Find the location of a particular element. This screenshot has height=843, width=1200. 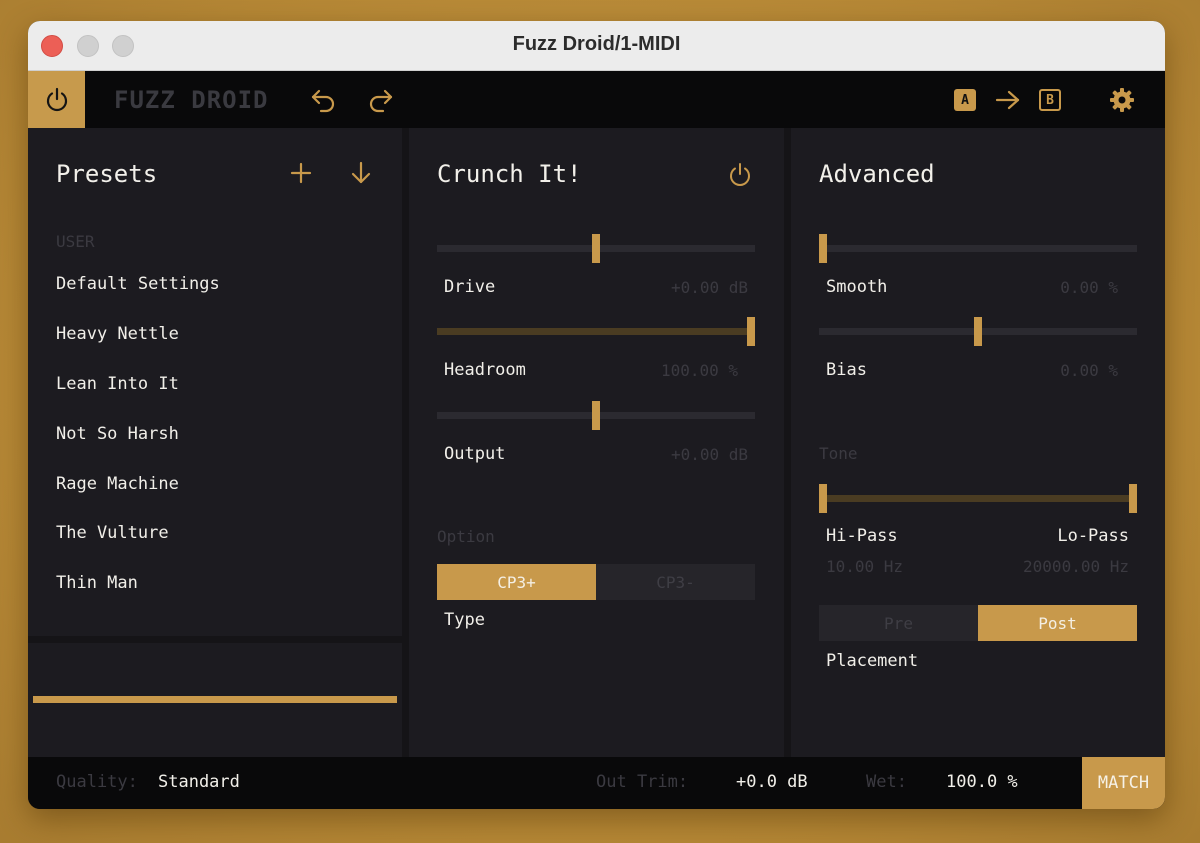

drive-value: +0.00 dB is located at coordinates (709, 287).